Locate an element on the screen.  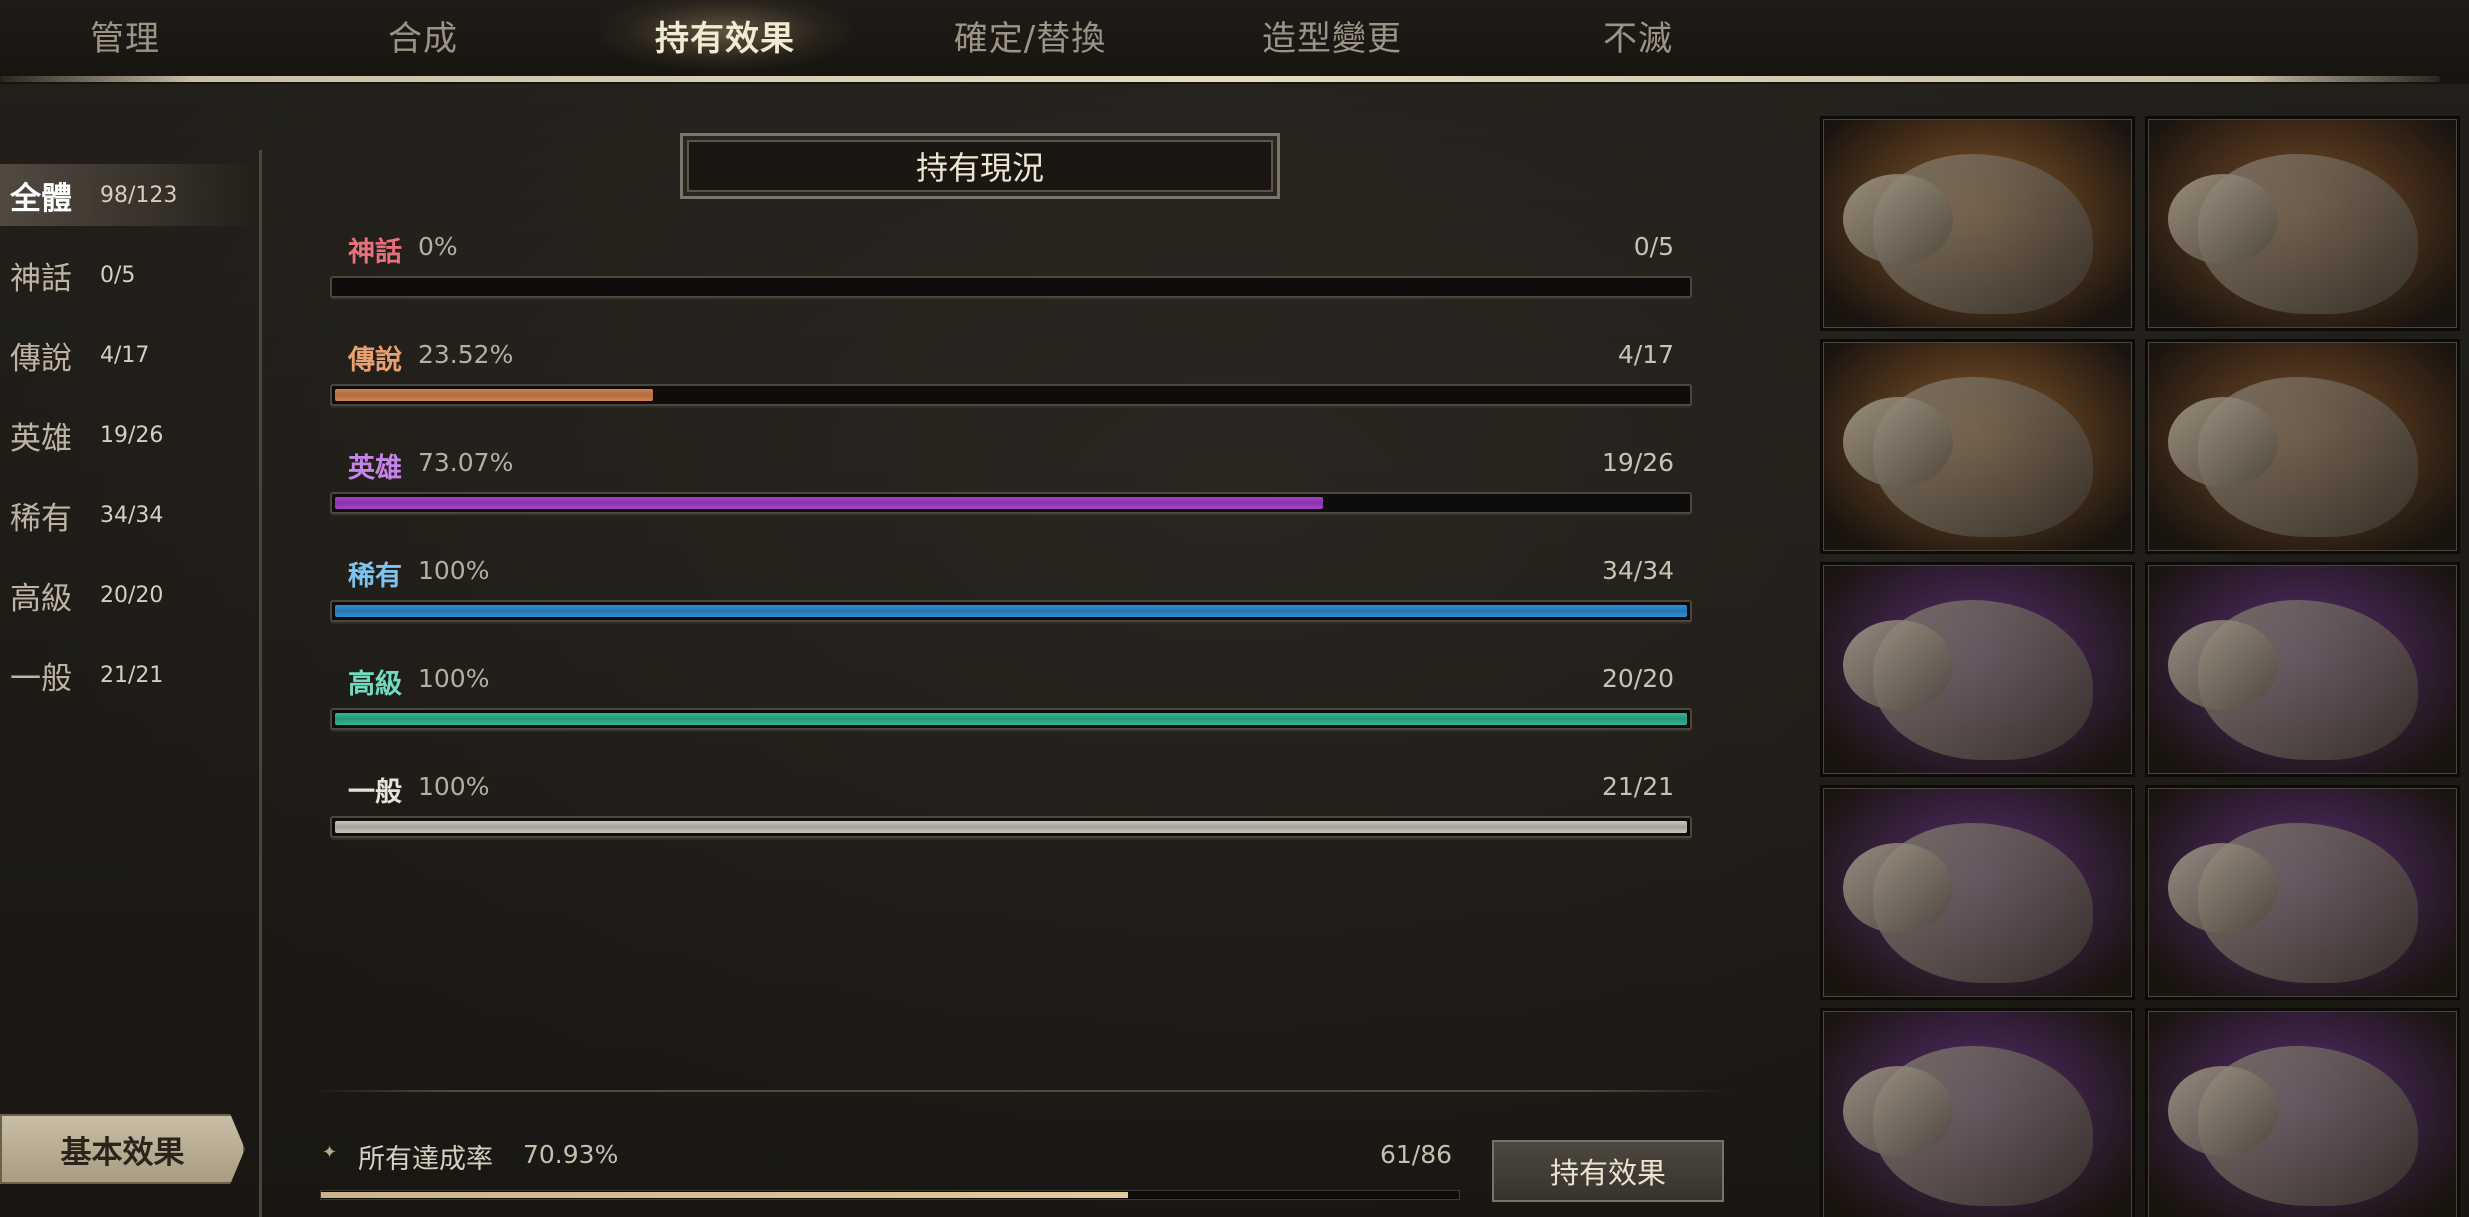
tab-holding-effect: 持有效果 is located at coordinates (725, 35).